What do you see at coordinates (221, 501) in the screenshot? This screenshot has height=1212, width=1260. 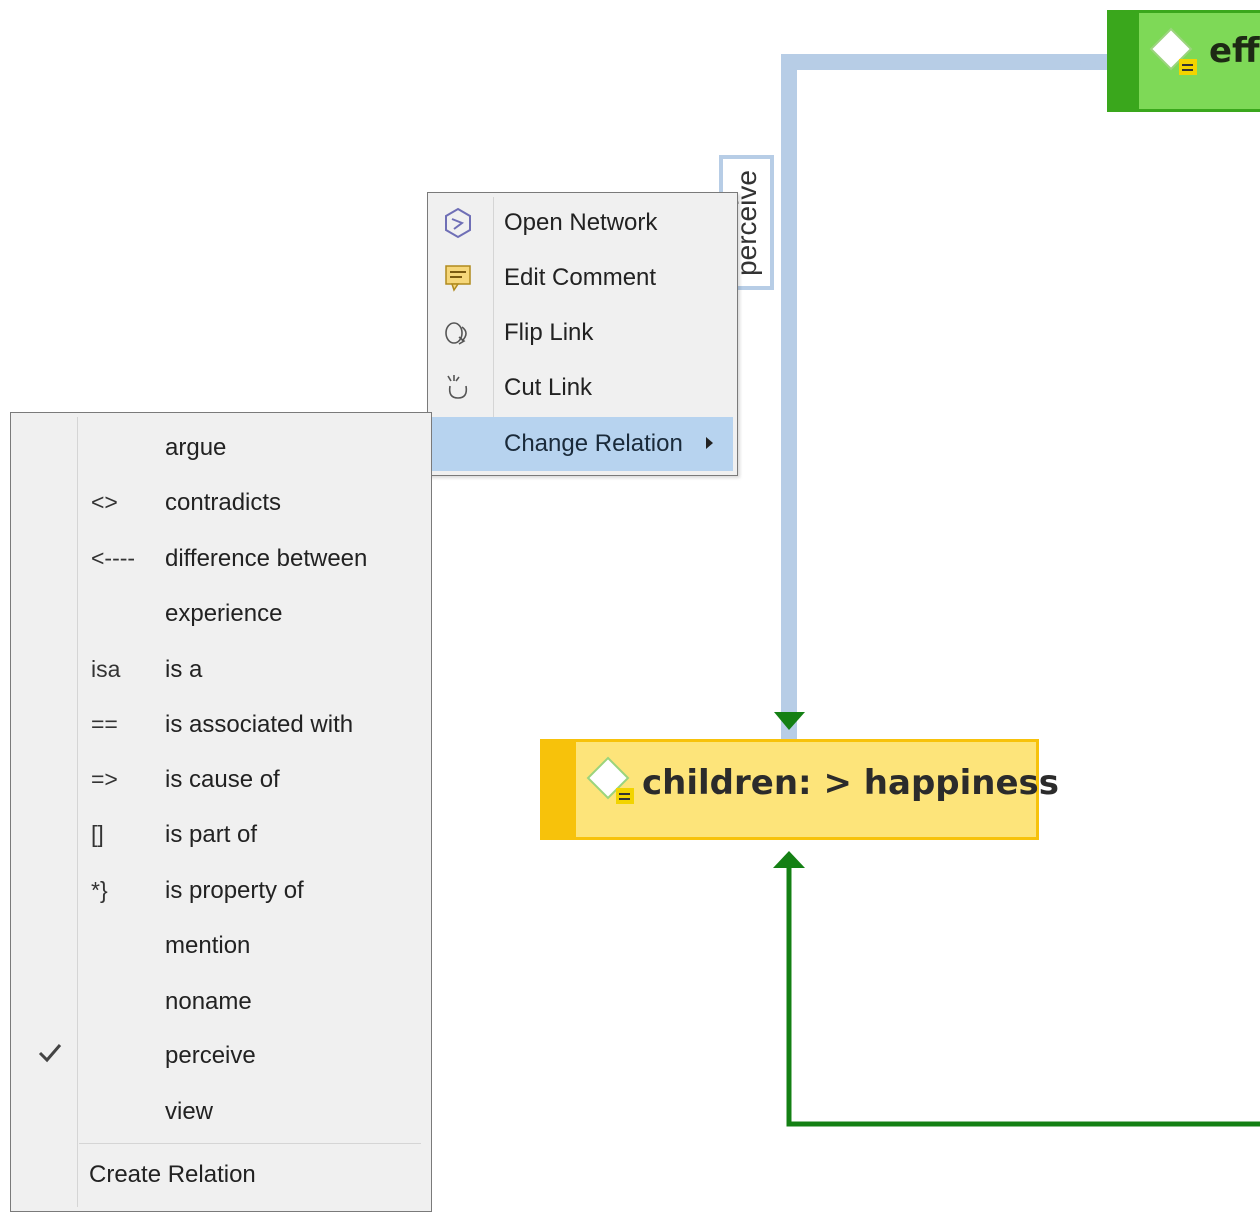 I see `relation-item-contradicts: <> contradicts` at bounding box center [221, 501].